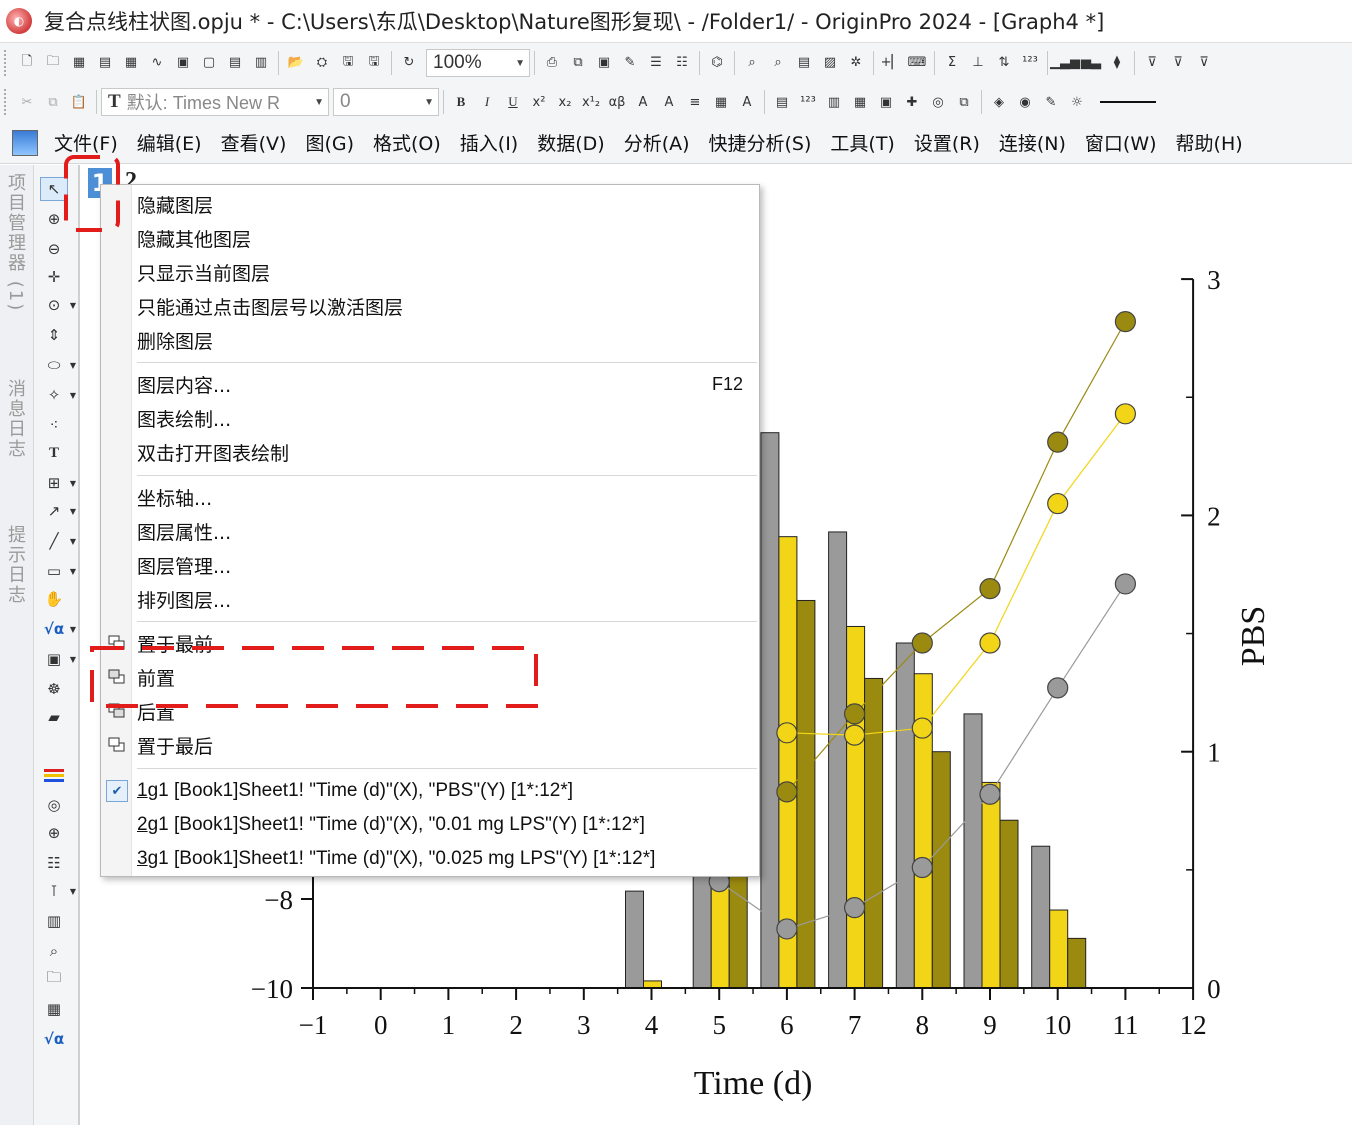  Describe the element at coordinates (443, 384) in the screenshot. I see `menu-layer-contents: 图层内容... F12` at that location.